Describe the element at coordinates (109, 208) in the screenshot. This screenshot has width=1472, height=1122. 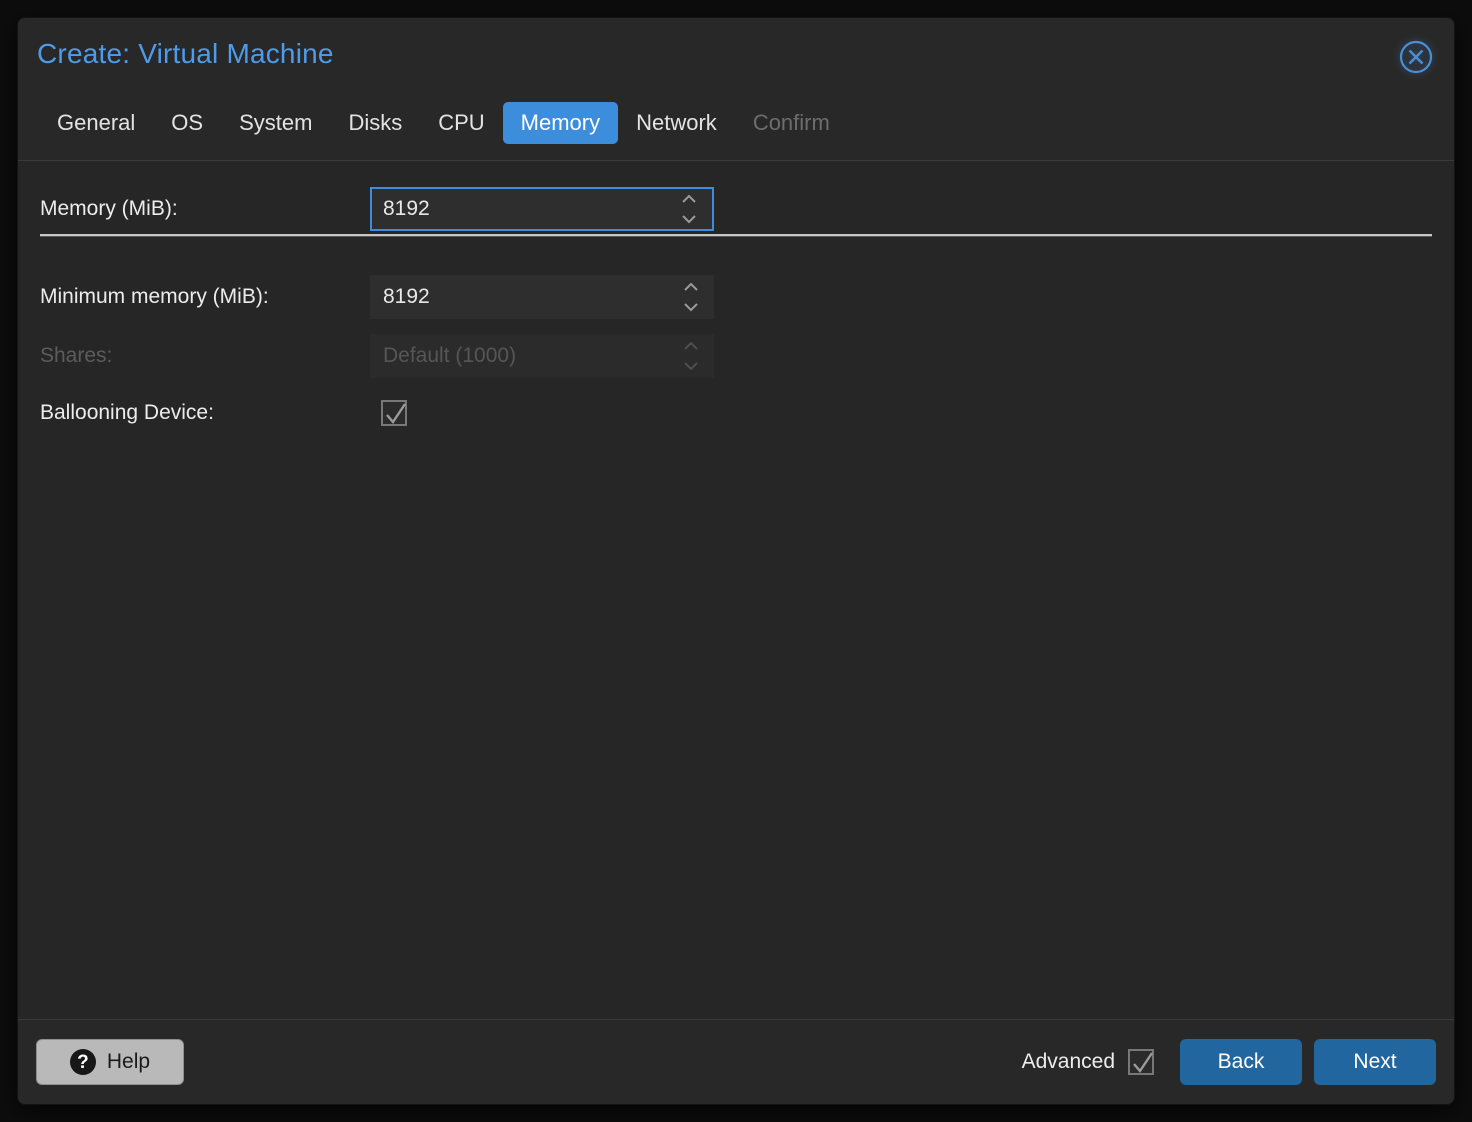
I see `memory-label: Memory (MiB):` at that location.